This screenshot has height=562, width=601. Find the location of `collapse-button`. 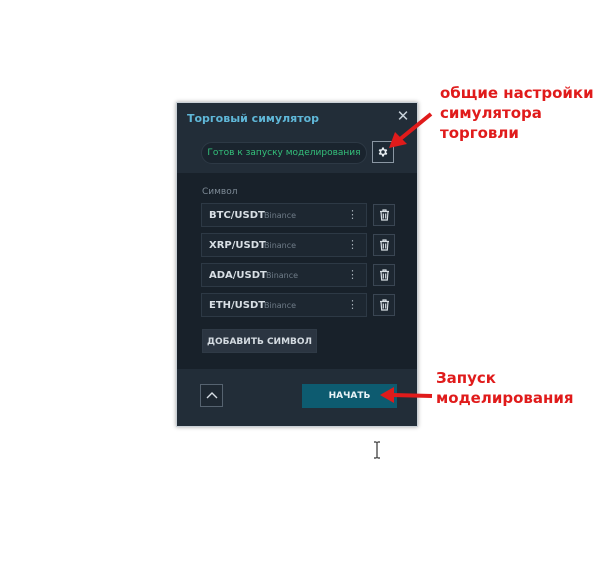

collapse-button is located at coordinates (211, 395).